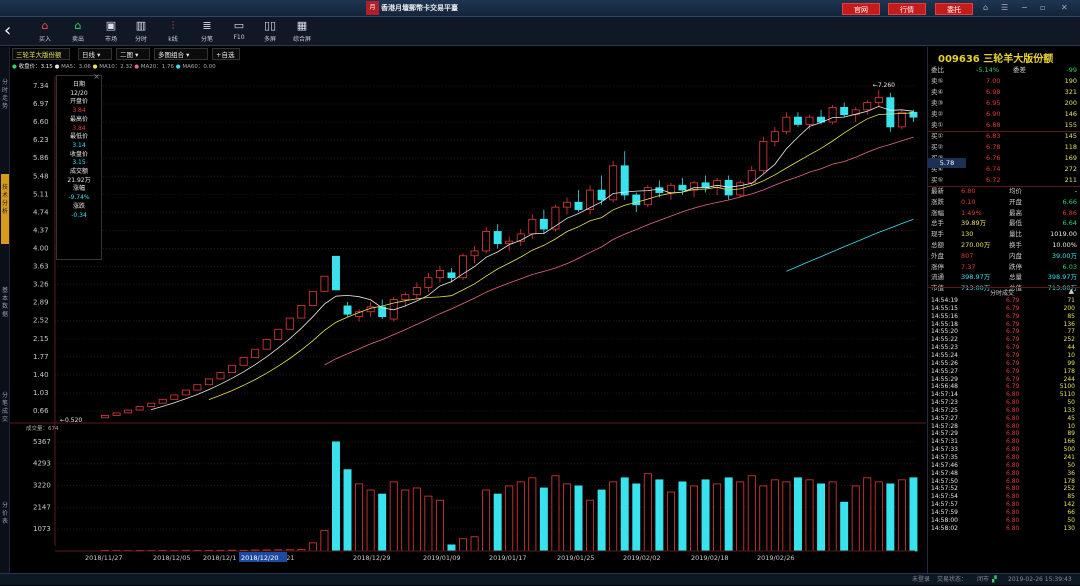 The width and height of the screenshot is (1080, 586). Describe the element at coordinates (1071, 291) in the screenshot. I see `scroll-up-icon: ▲` at that location.